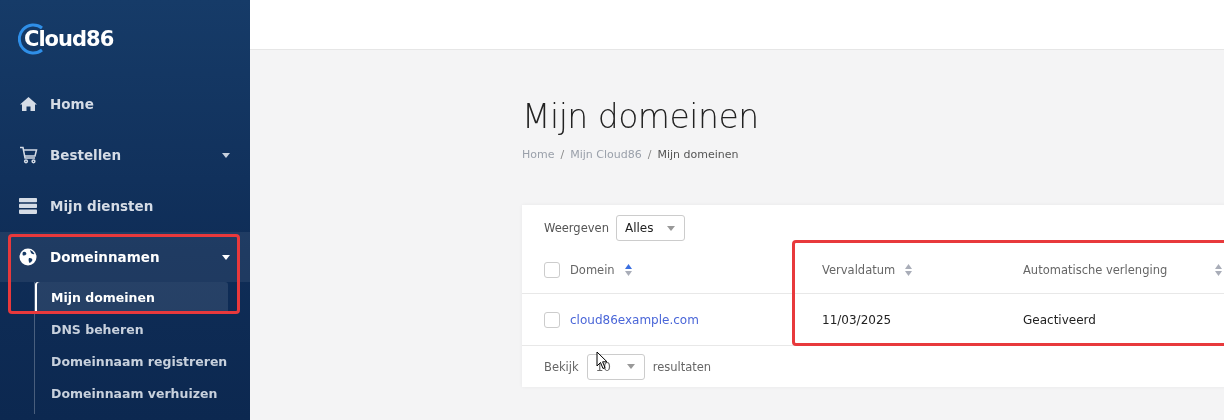 The width and height of the screenshot is (1224, 420). Describe the element at coordinates (859, 269) in the screenshot. I see `column-header: Vervaldatum` at that location.